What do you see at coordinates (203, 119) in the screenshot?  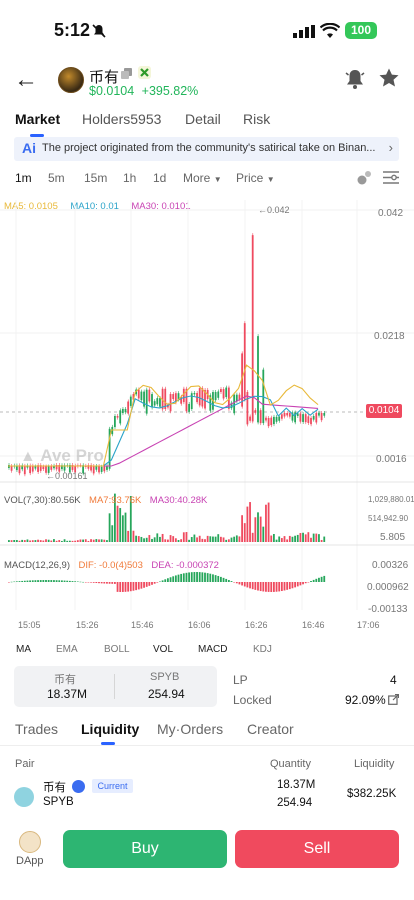 I see `tab-detail: Detail` at bounding box center [203, 119].